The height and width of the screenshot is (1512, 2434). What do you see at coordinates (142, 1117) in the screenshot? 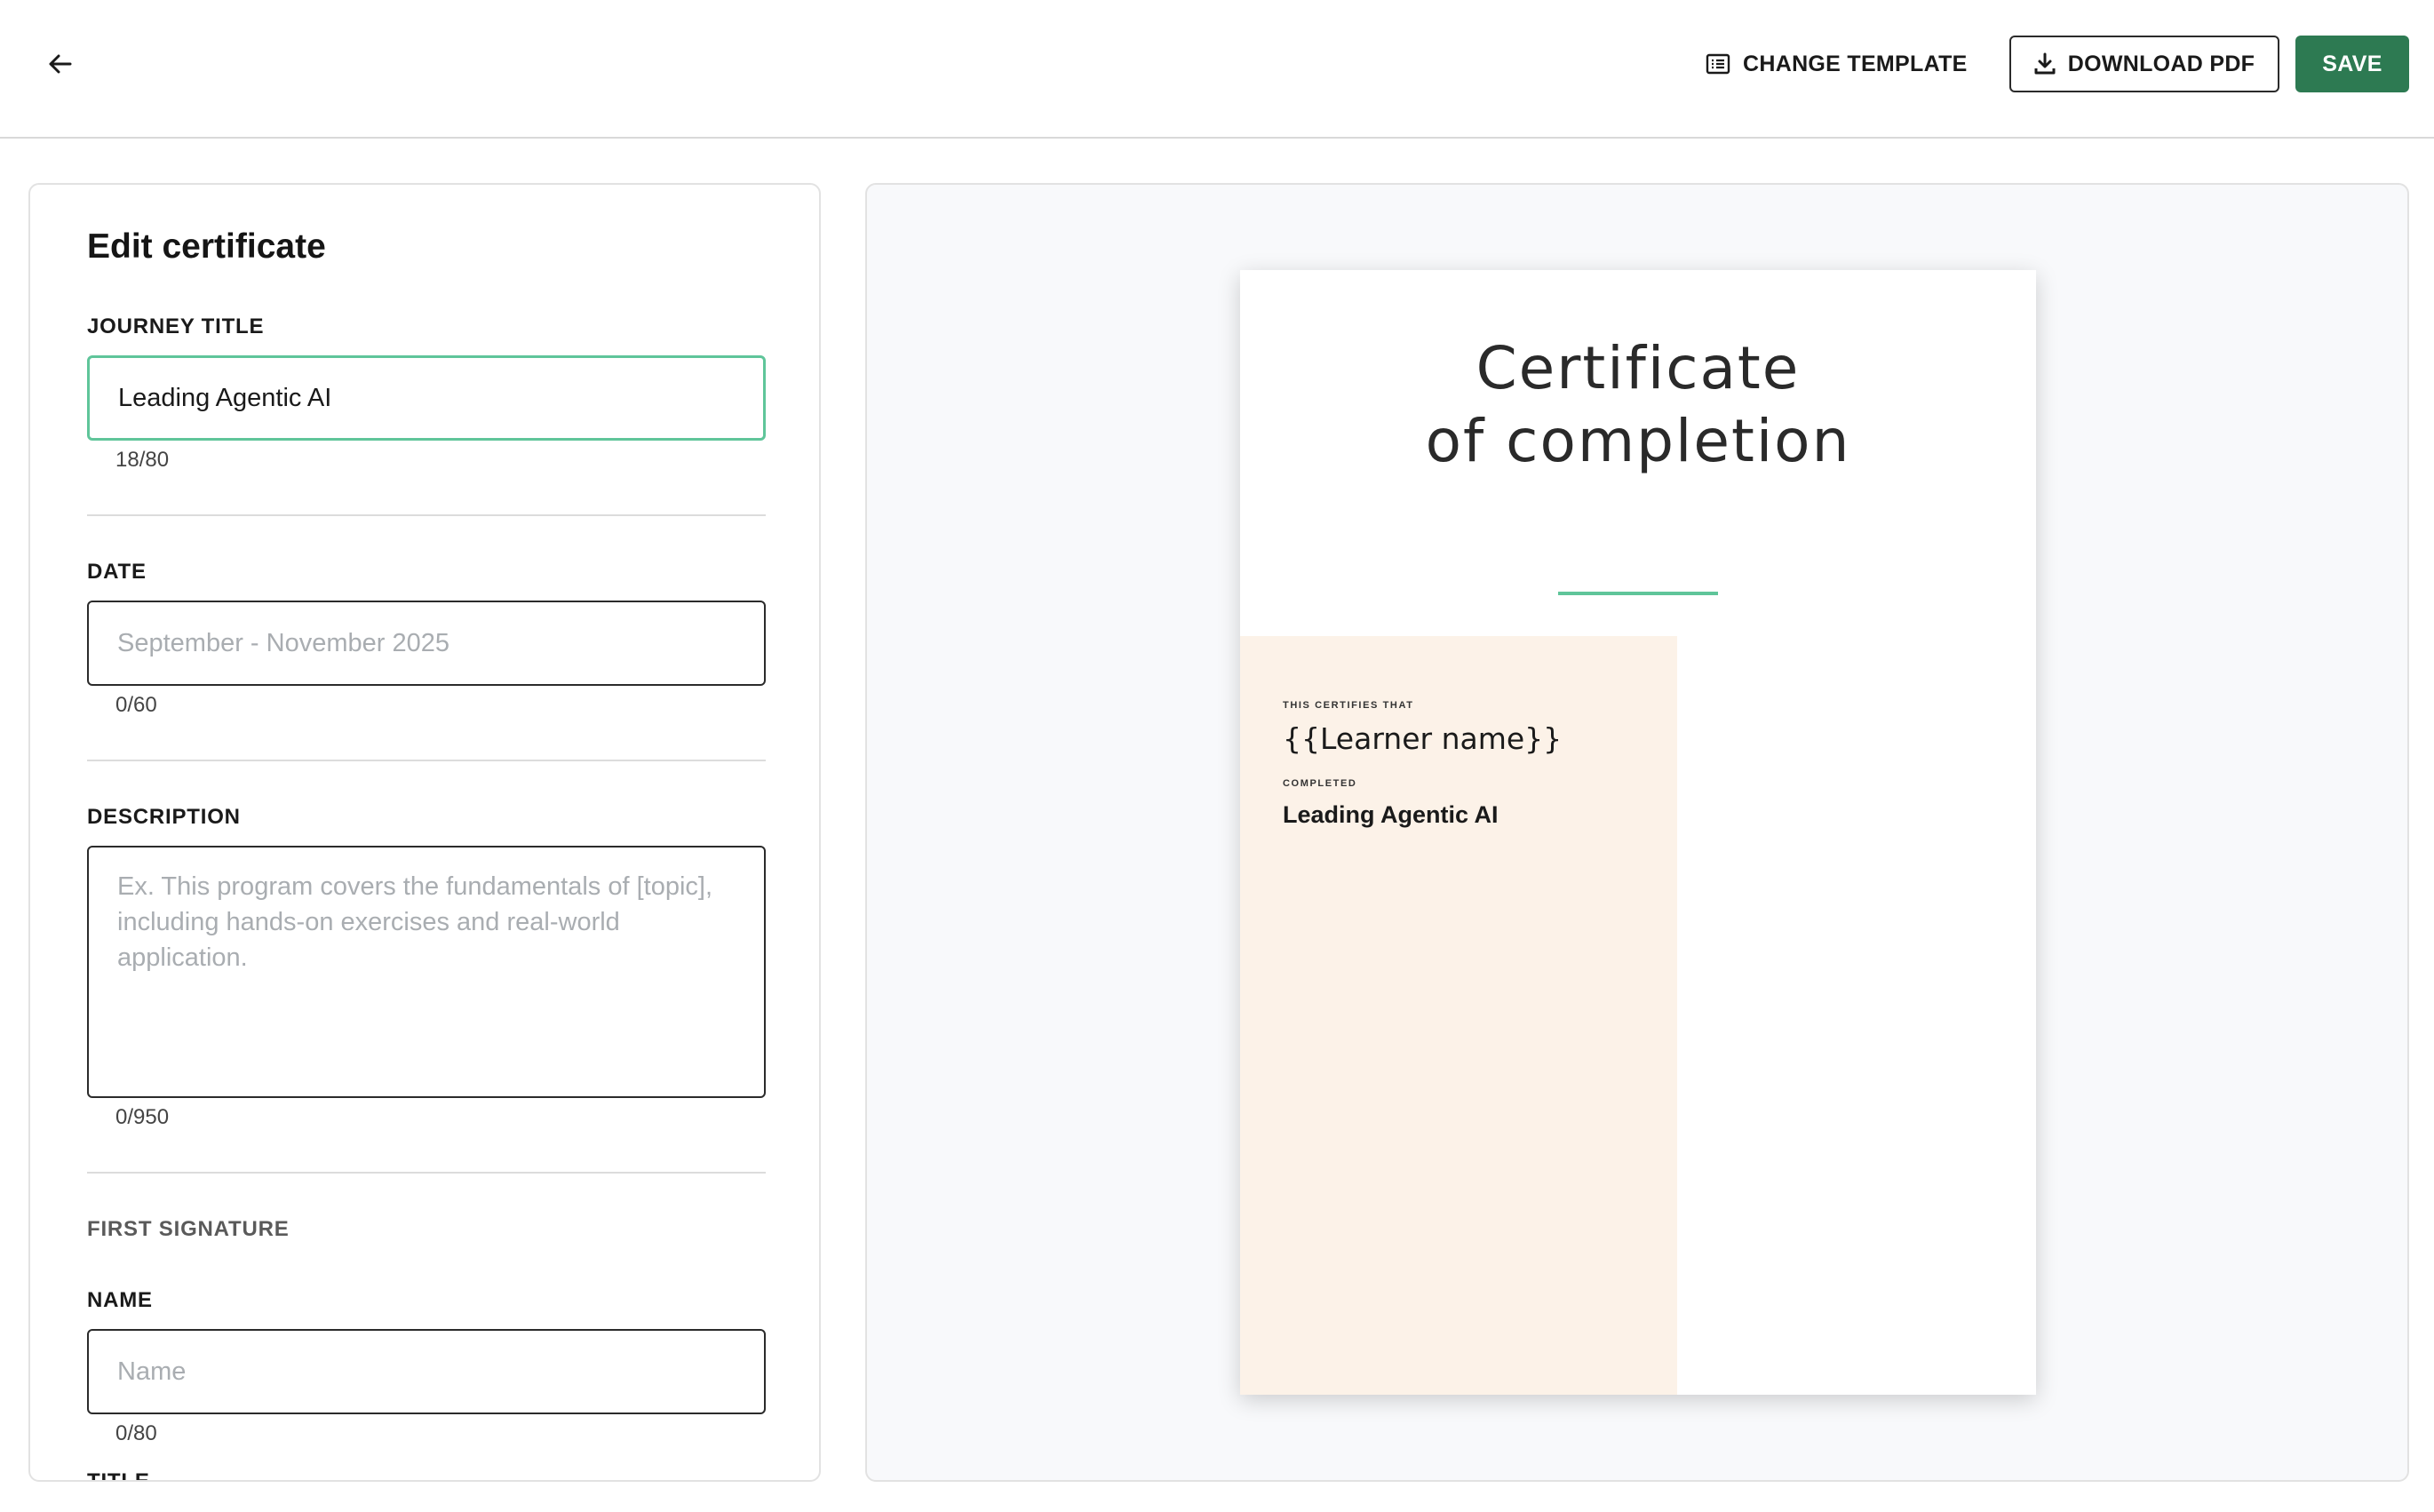
I see `description-counter: 0/950` at bounding box center [142, 1117].